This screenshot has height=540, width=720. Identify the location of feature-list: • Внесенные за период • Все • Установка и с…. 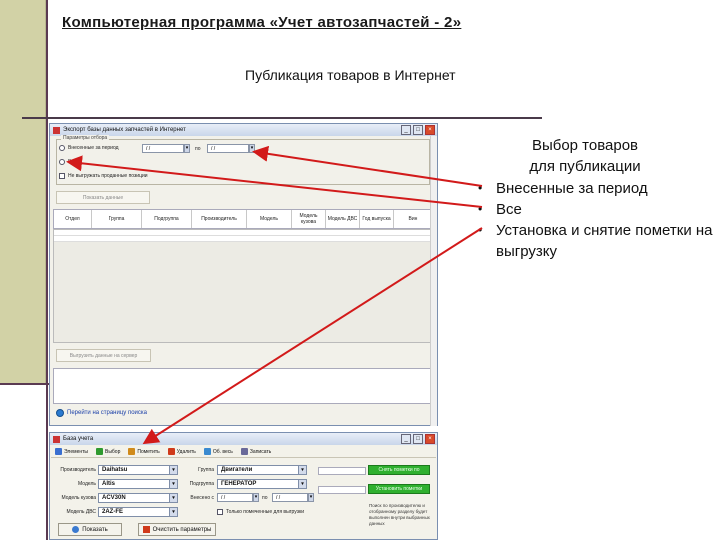
(598, 220).